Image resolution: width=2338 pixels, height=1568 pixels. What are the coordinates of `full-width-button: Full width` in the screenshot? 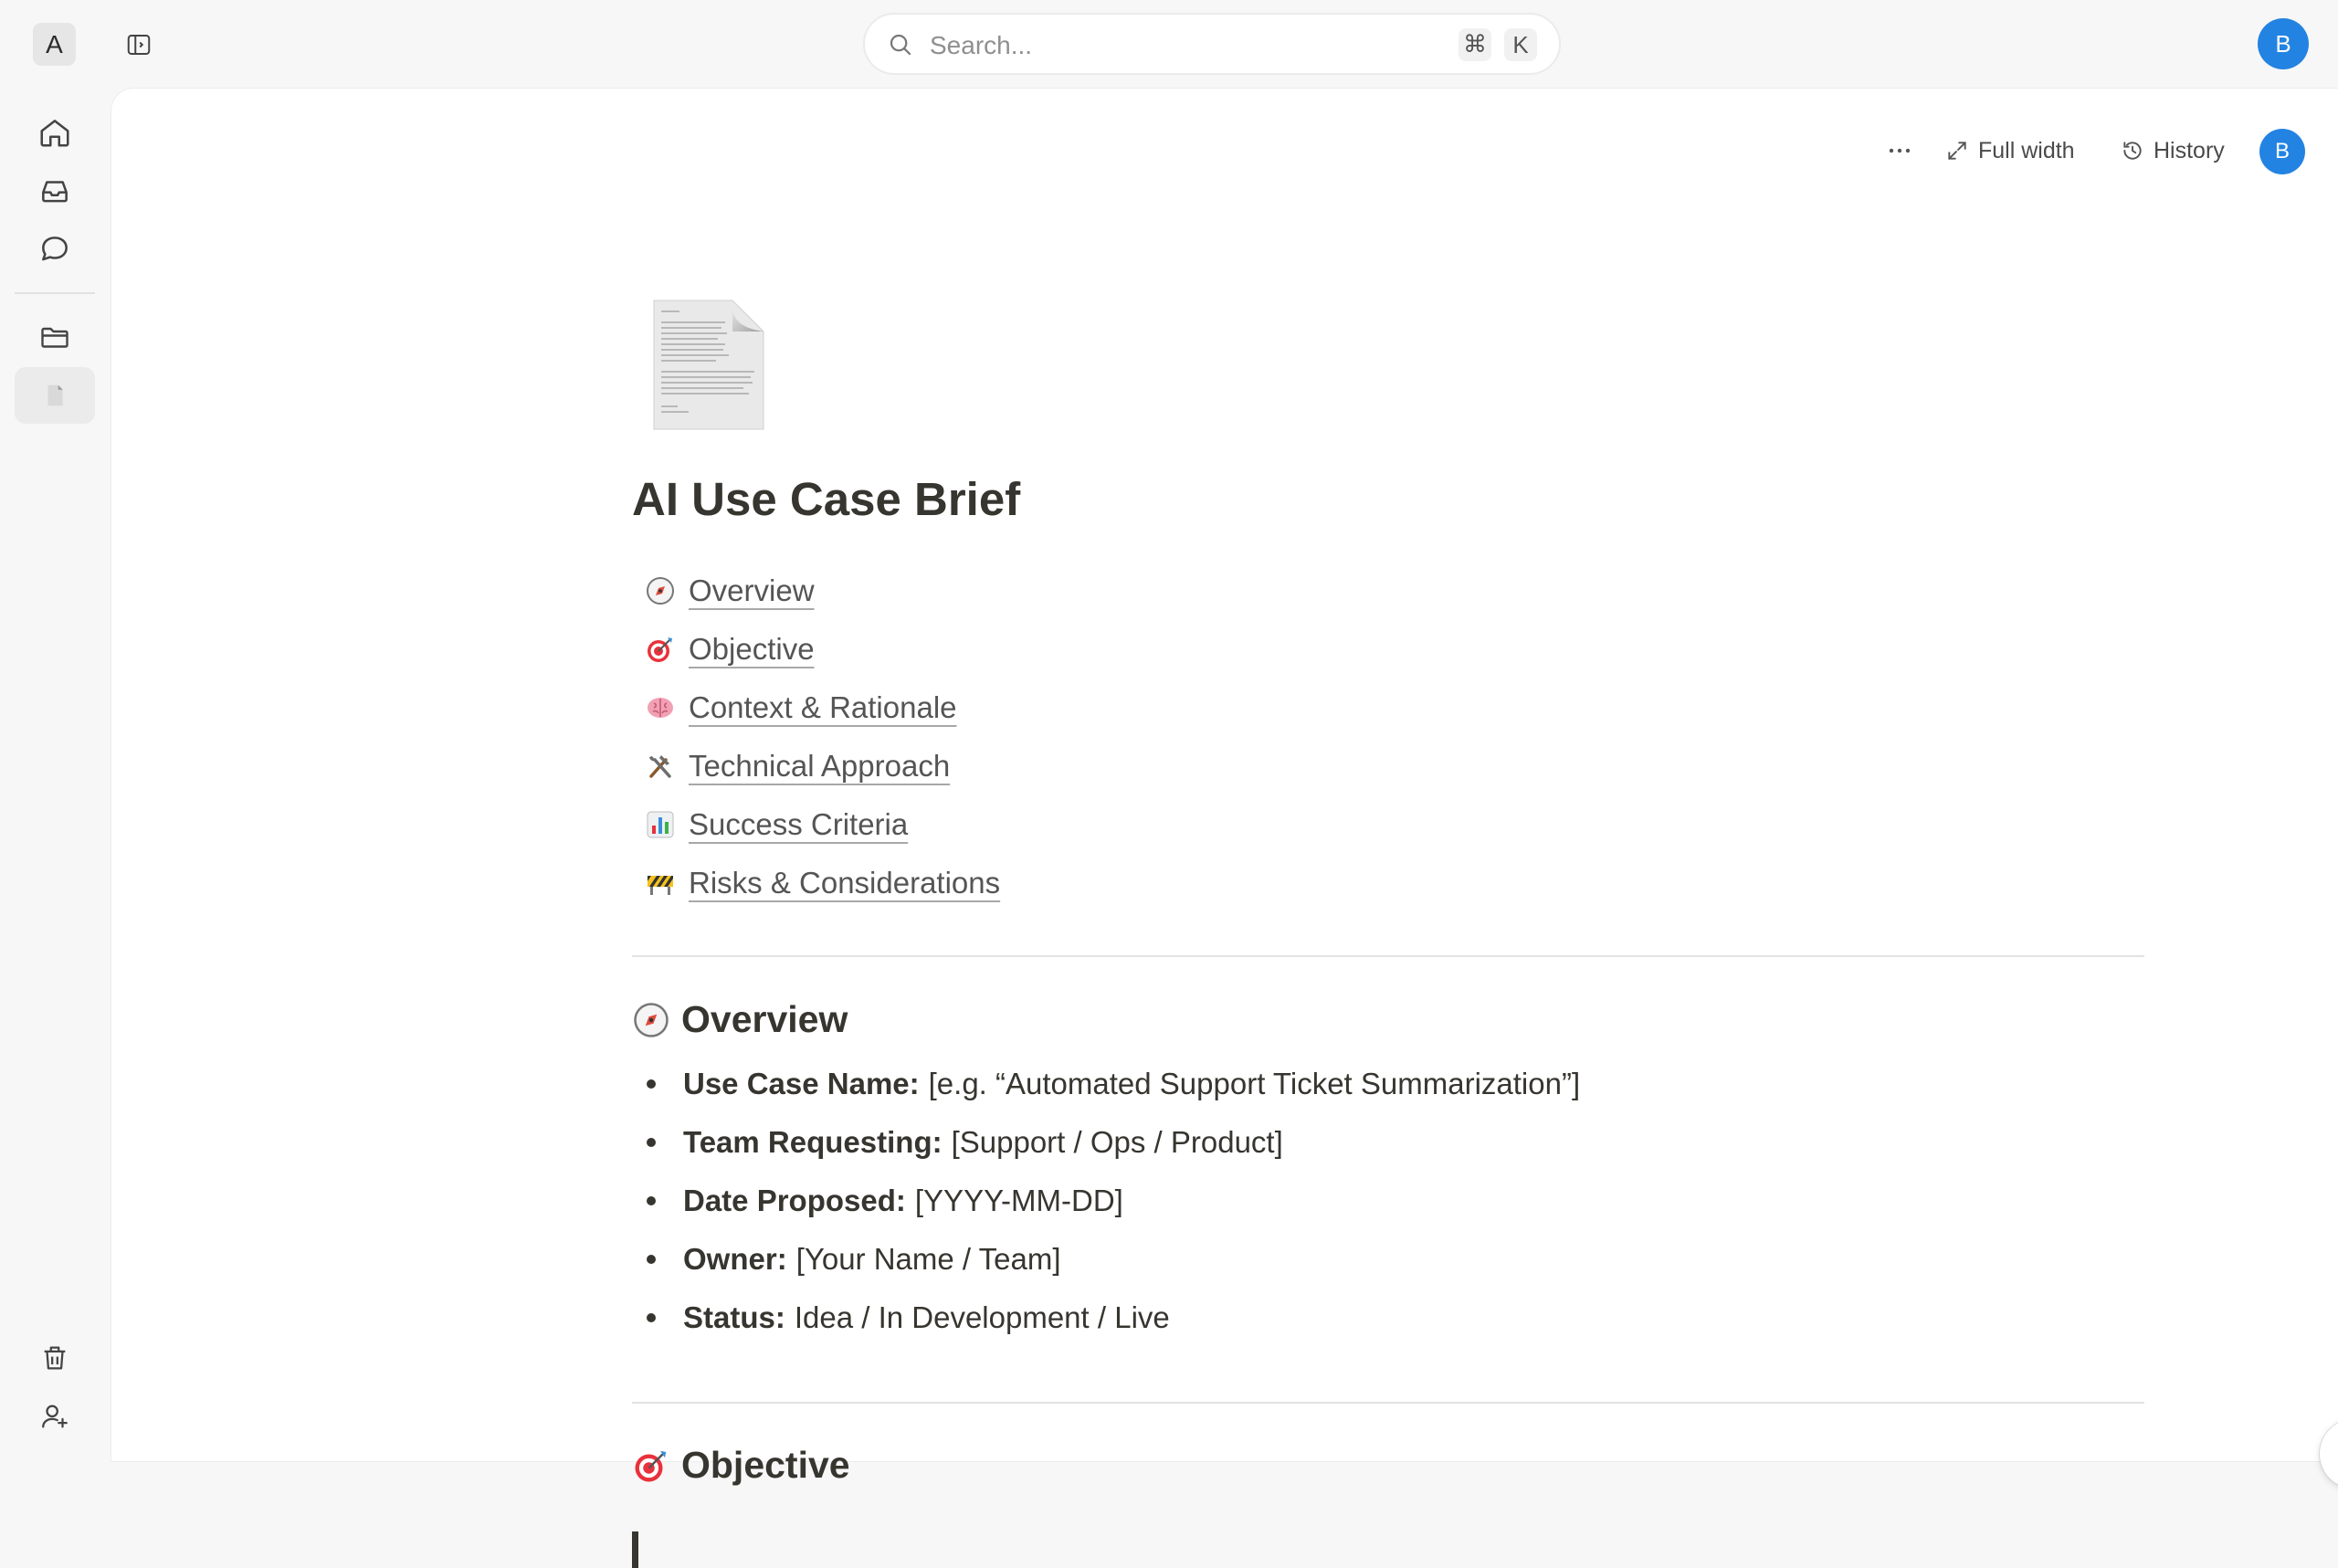 It's located at (2010, 150).